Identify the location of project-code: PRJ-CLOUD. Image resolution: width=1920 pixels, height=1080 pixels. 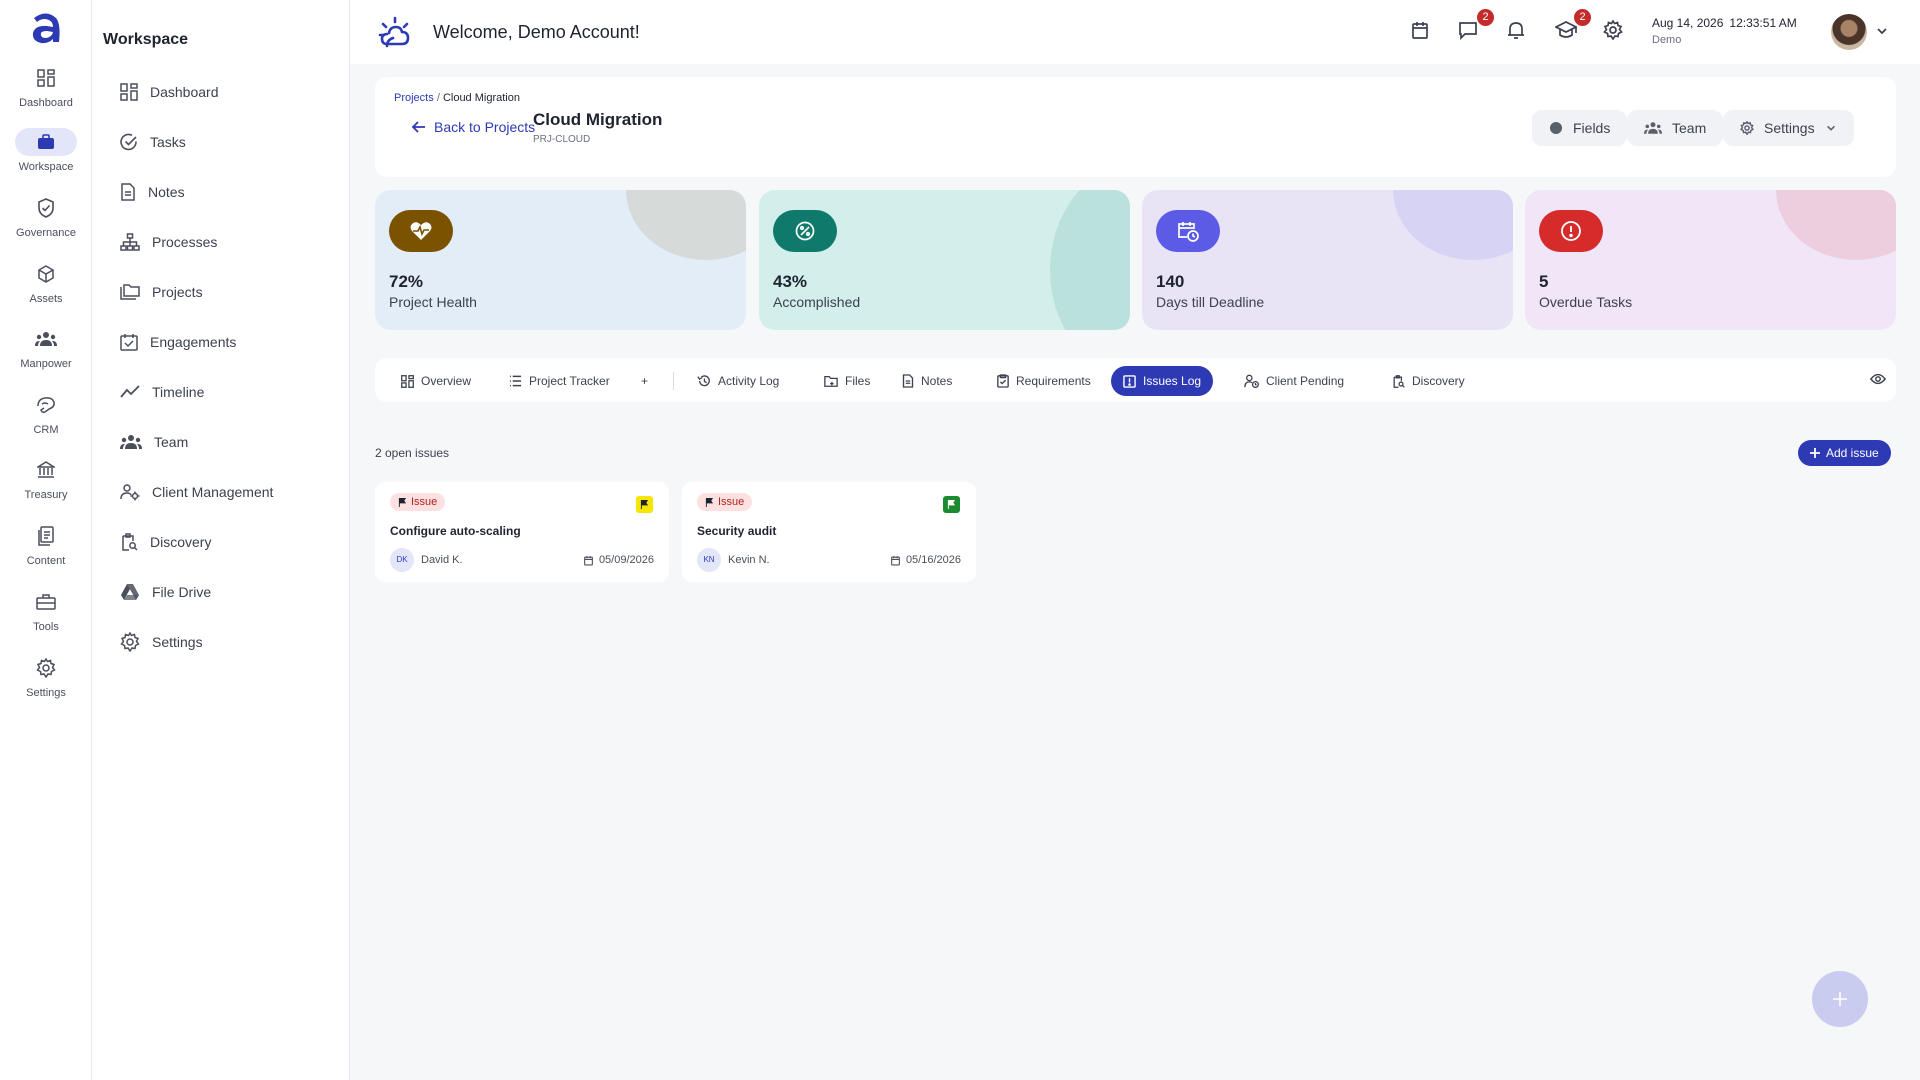
(562, 139).